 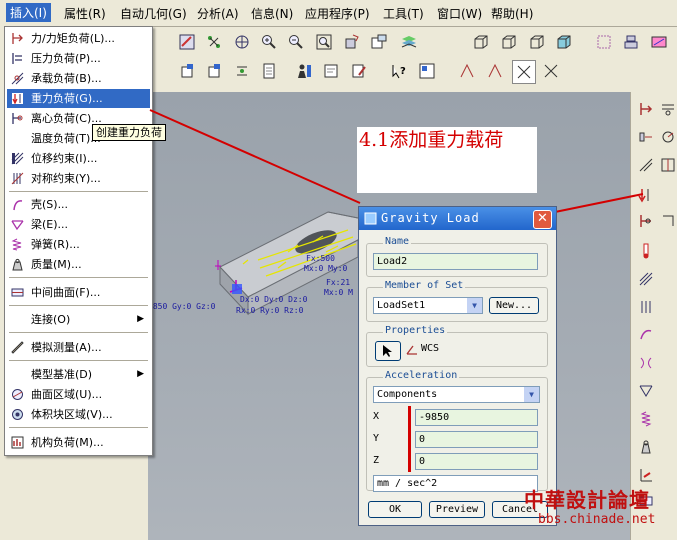 I want to click on notes-icon, so click(x=331, y=71).